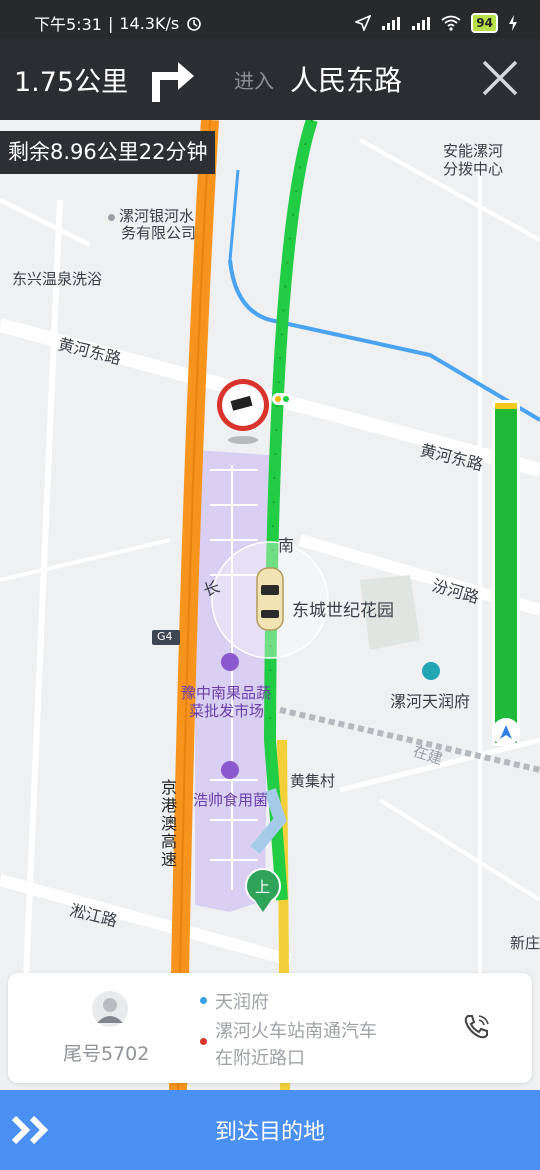 The width and height of the screenshot is (540, 1170). Describe the element at coordinates (149, 23) in the screenshot. I see `network-speed: 14.3K/s` at that location.